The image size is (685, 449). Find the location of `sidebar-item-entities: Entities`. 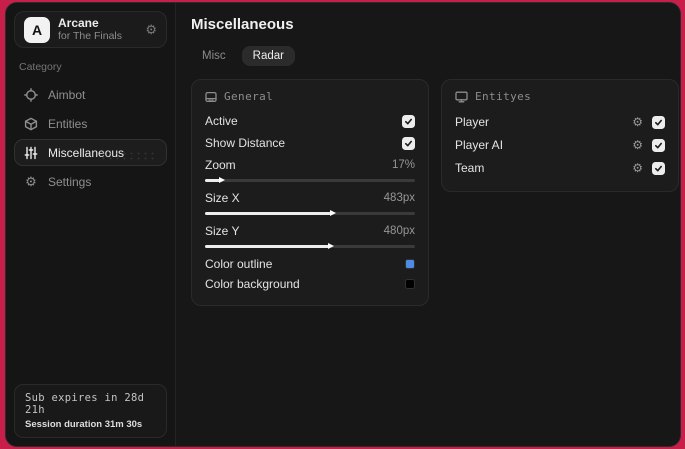

sidebar-item-entities: Entities is located at coordinates (90, 123).